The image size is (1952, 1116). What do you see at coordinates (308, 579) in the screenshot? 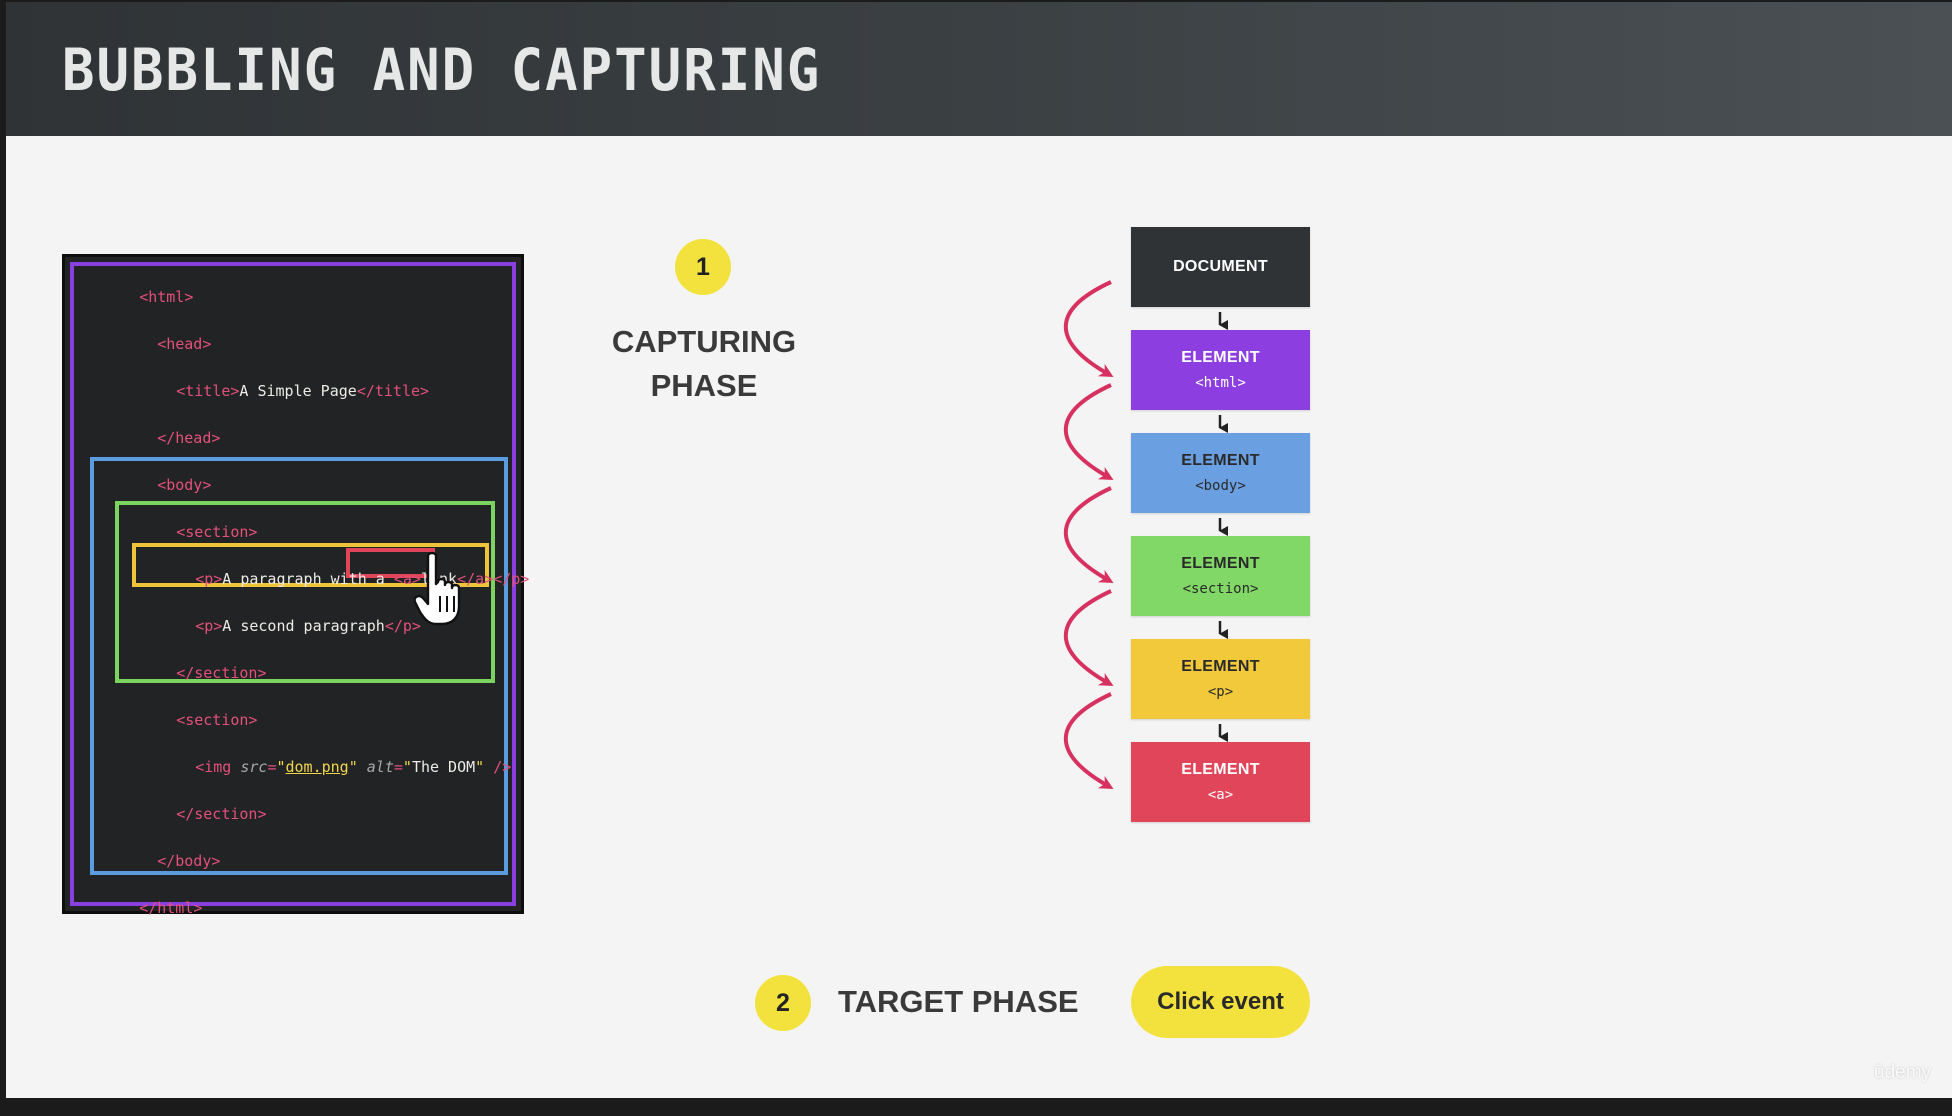
I see `p1-text: A paragraph with a` at bounding box center [308, 579].